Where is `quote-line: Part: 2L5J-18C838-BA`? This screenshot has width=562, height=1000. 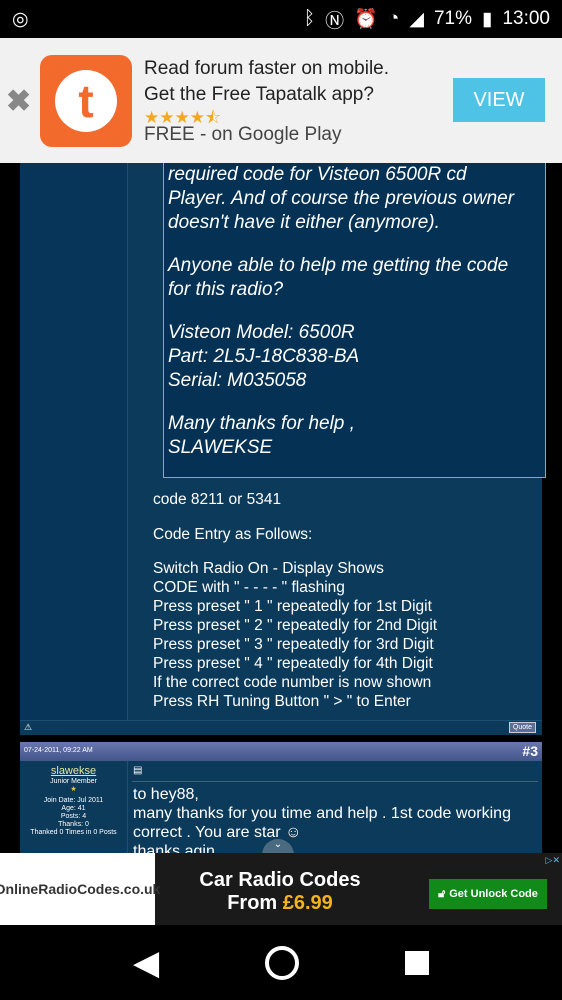 quote-line: Part: 2L5J-18C838-BA is located at coordinates (264, 356).